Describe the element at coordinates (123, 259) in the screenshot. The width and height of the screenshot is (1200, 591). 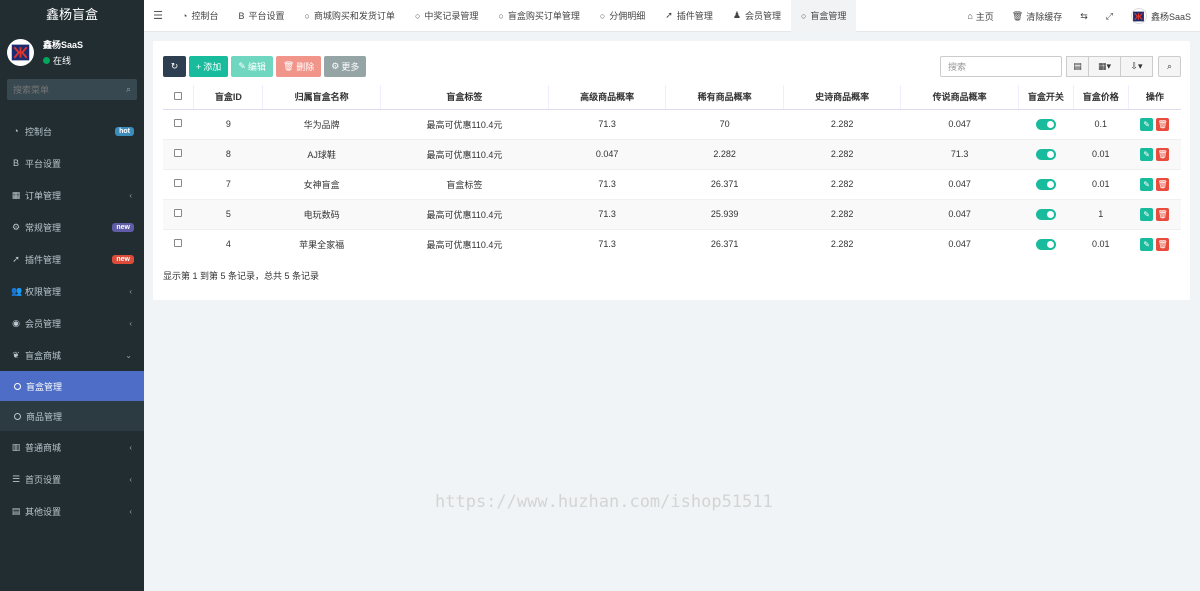
I see `menu-badge: new` at that location.